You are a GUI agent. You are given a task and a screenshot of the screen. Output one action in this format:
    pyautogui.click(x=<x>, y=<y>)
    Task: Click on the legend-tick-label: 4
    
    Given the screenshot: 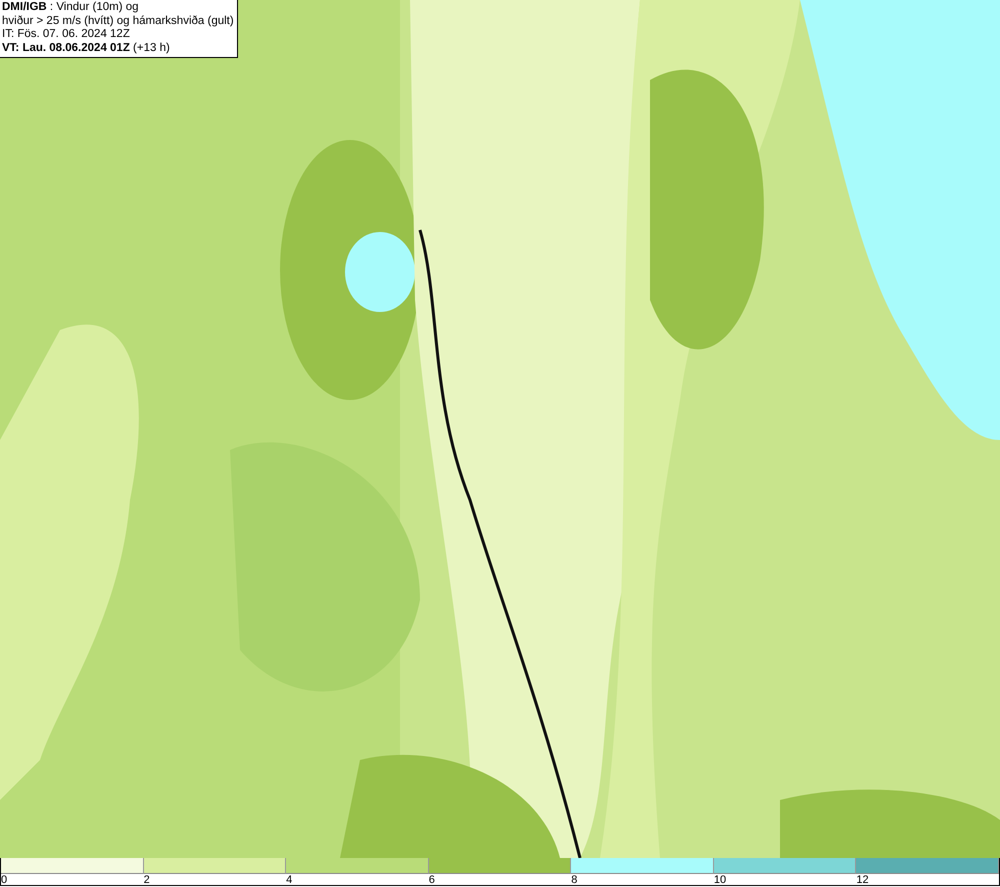 What is the action you would take?
    pyautogui.click(x=288, y=880)
    